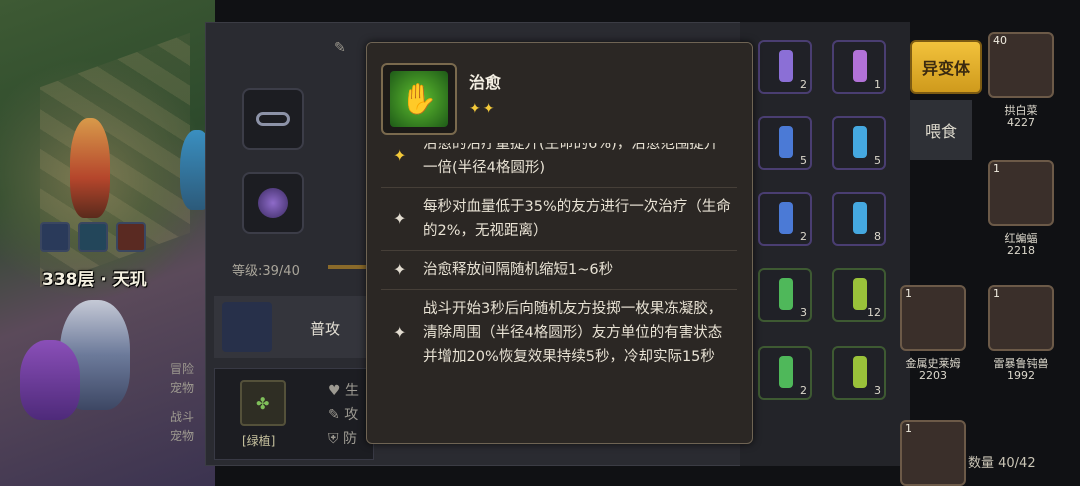 The height and width of the screenshot is (486, 1080). What do you see at coordinates (877, 236) in the screenshot?
I see `item-count: 8` at bounding box center [877, 236].